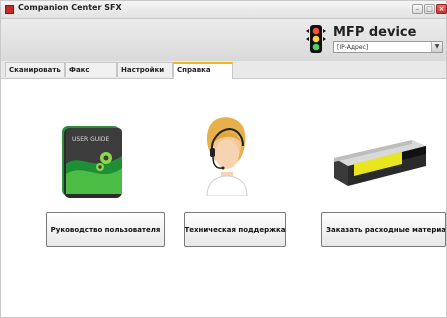 This screenshot has width=447, height=318. What do you see at coordinates (9, 9) in the screenshot?
I see `app-icon` at bounding box center [9, 9].